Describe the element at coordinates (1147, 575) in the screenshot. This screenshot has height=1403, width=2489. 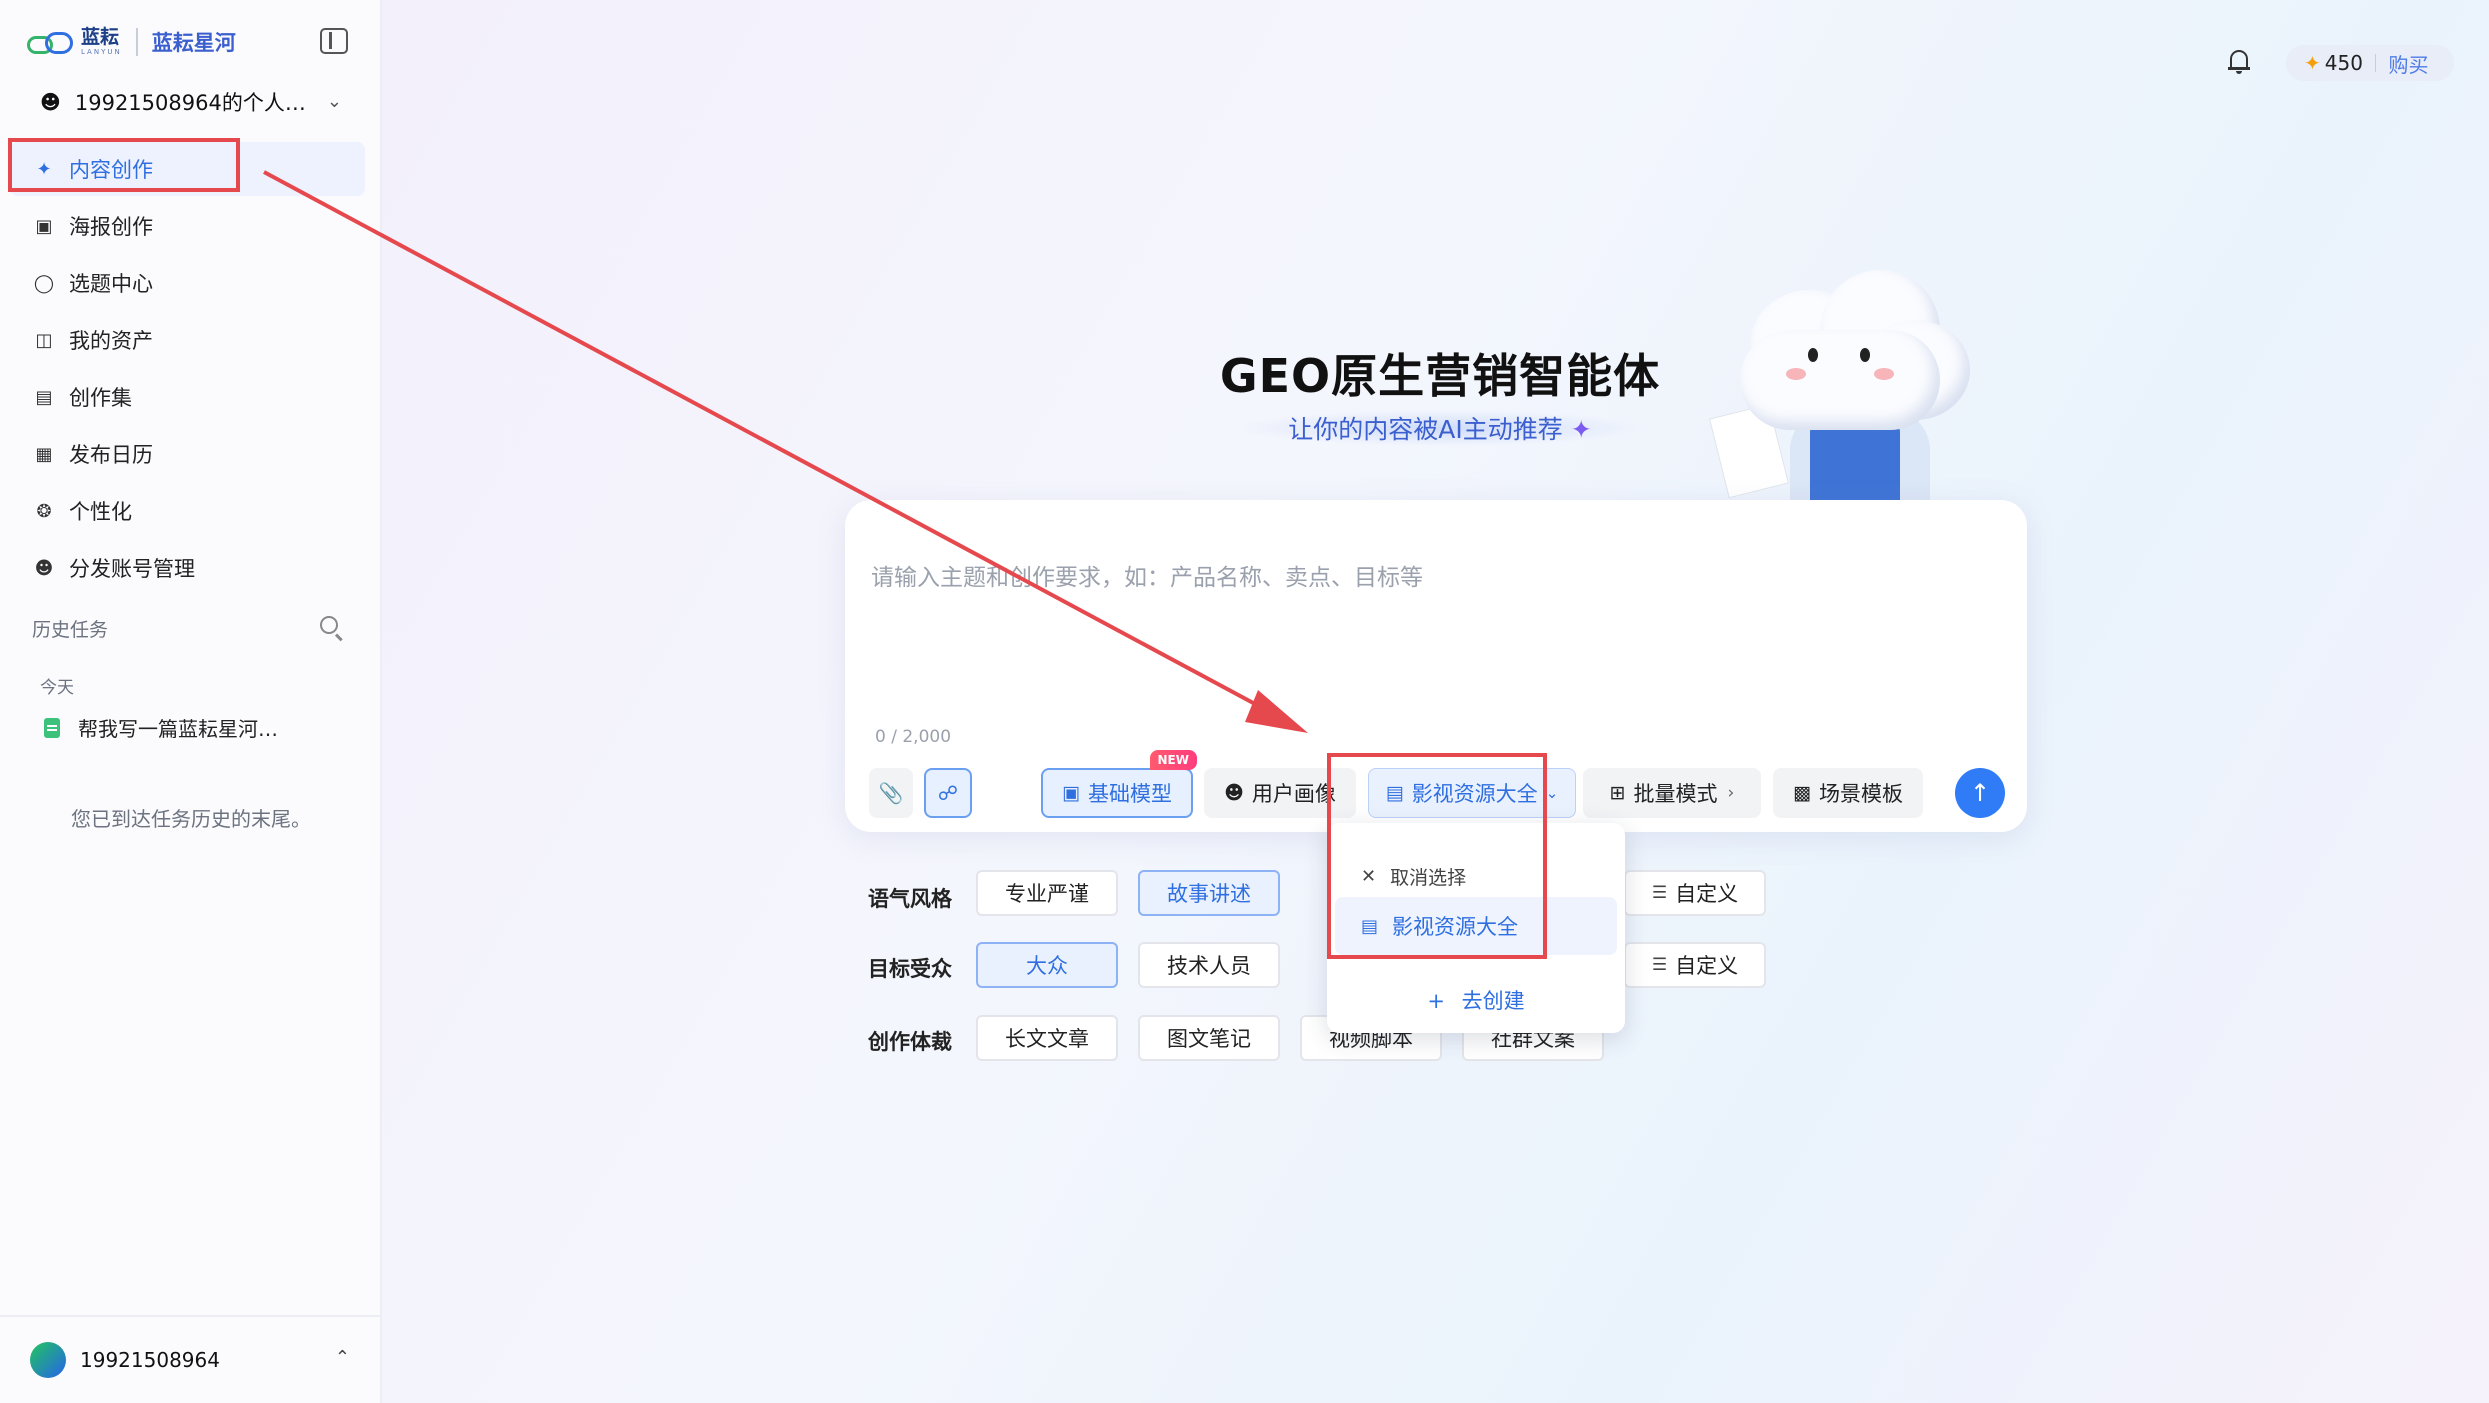
I see `prompt-input: 请输入主题和创作要求，如：产品名称、卖点、目标等` at that location.